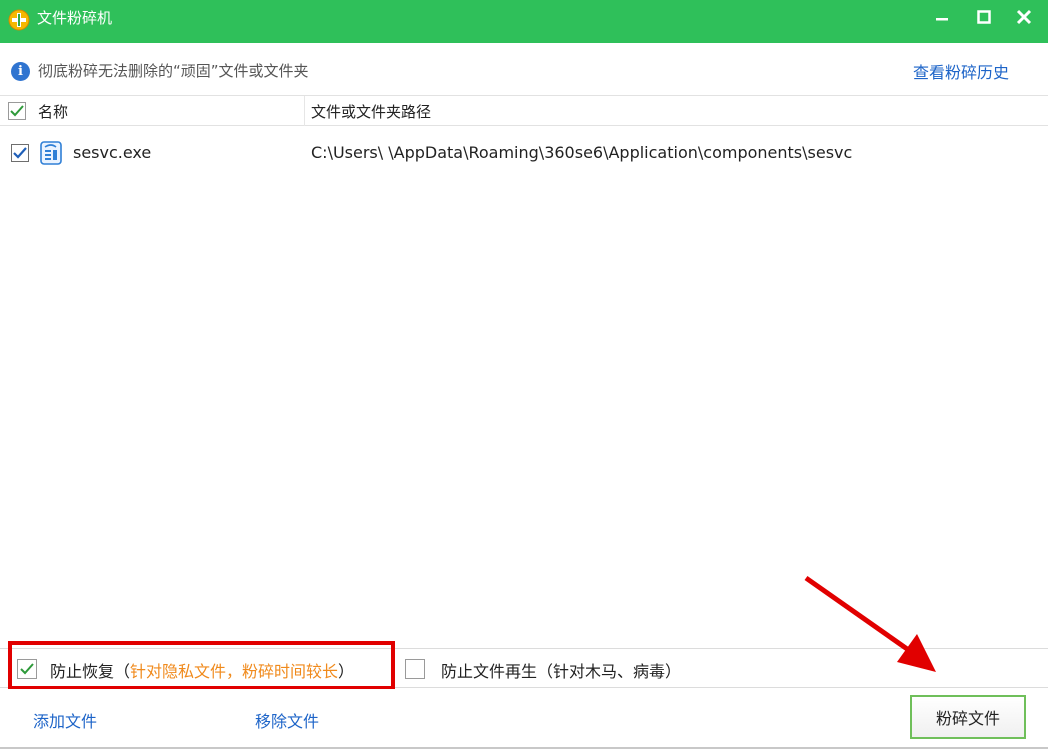 The height and width of the screenshot is (749, 1048). Describe the element at coordinates (20, 71) in the screenshot. I see `info-icon: i` at that location.